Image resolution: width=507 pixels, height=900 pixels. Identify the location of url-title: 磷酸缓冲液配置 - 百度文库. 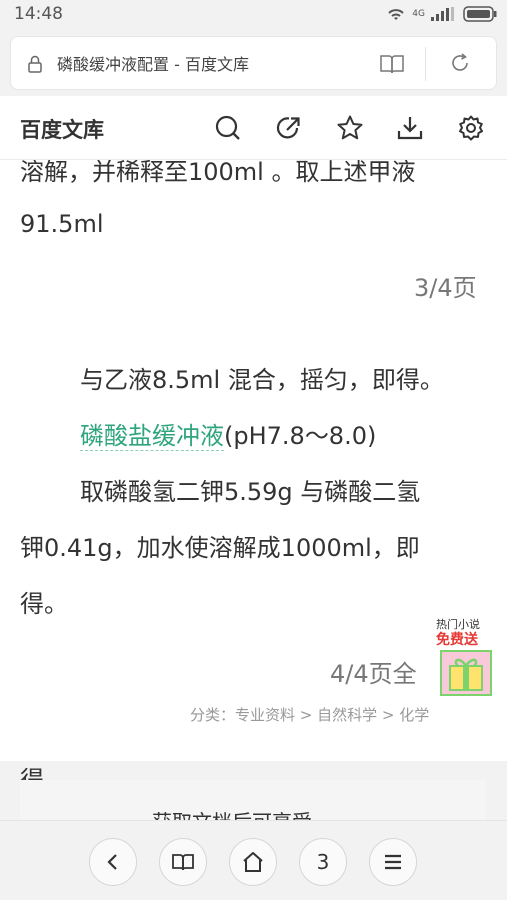
(153, 63).